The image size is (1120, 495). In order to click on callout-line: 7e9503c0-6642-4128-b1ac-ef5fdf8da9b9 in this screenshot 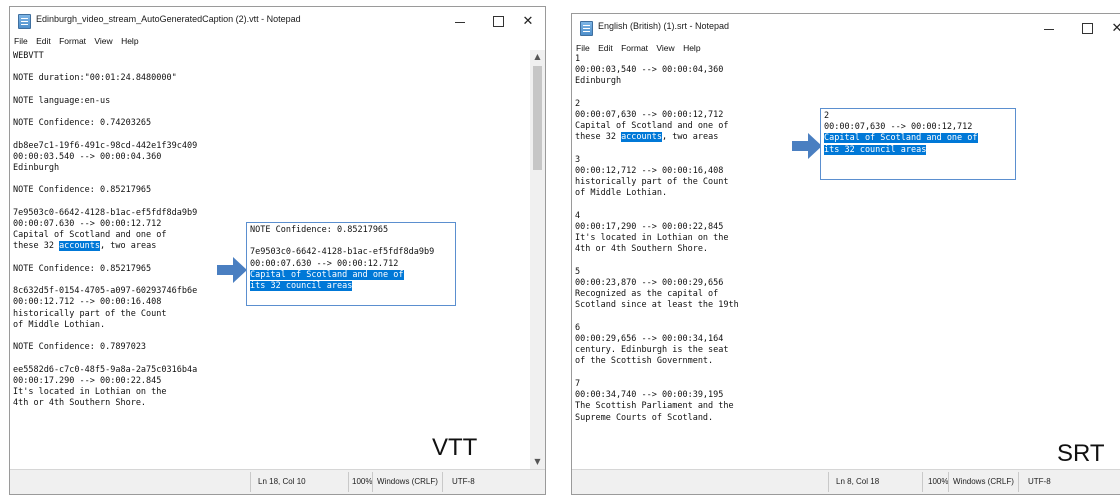, I will do `click(342, 252)`.